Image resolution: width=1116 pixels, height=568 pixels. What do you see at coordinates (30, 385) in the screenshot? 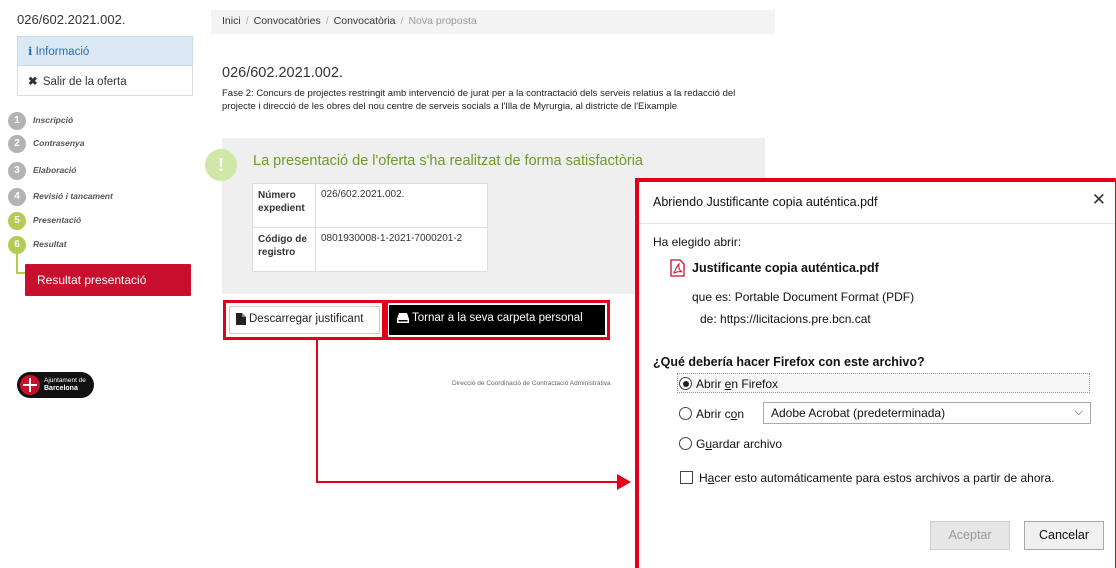
I see `barcelona-shield-icon` at bounding box center [30, 385].